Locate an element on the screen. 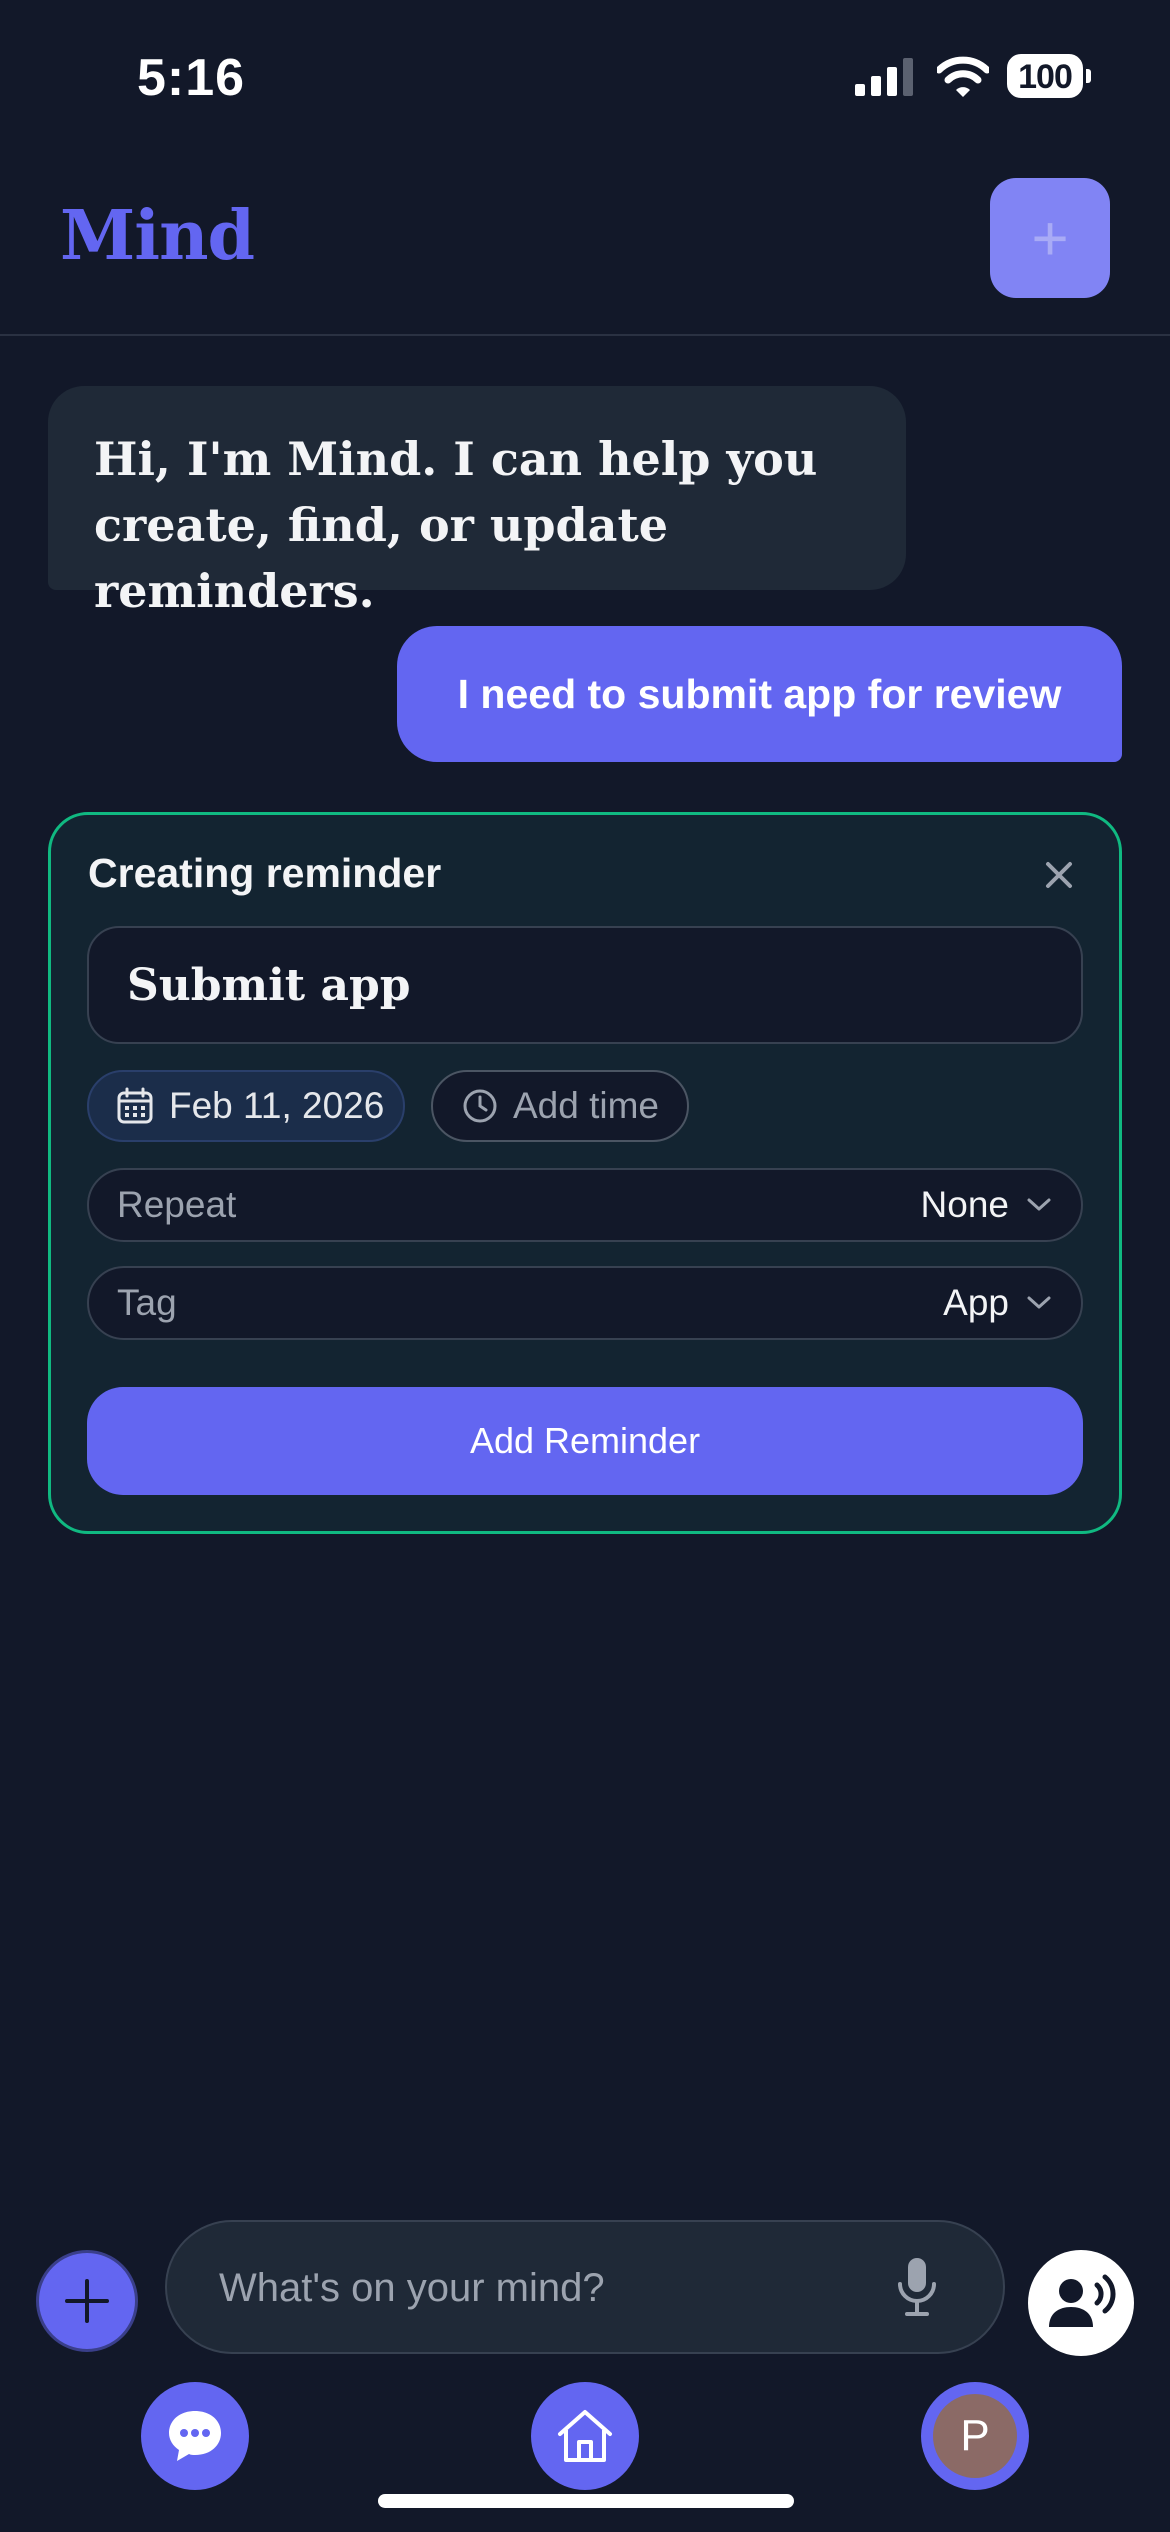 The height and width of the screenshot is (2532, 1170). message-input is located at coordinates (539, 2288).